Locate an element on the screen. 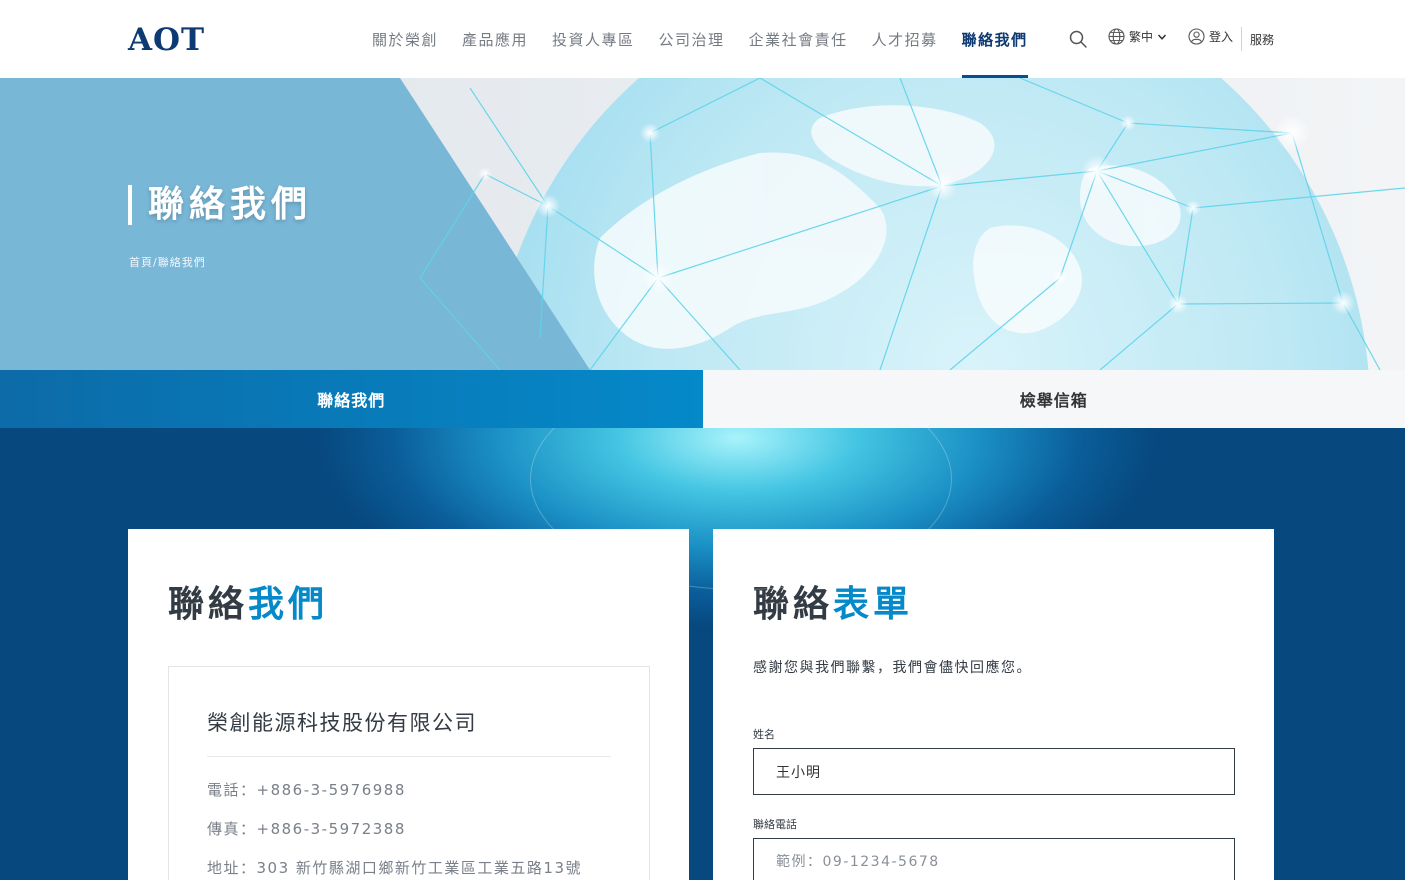  nav-csr: 企業社會責任 is located at coordinates (798, 39).